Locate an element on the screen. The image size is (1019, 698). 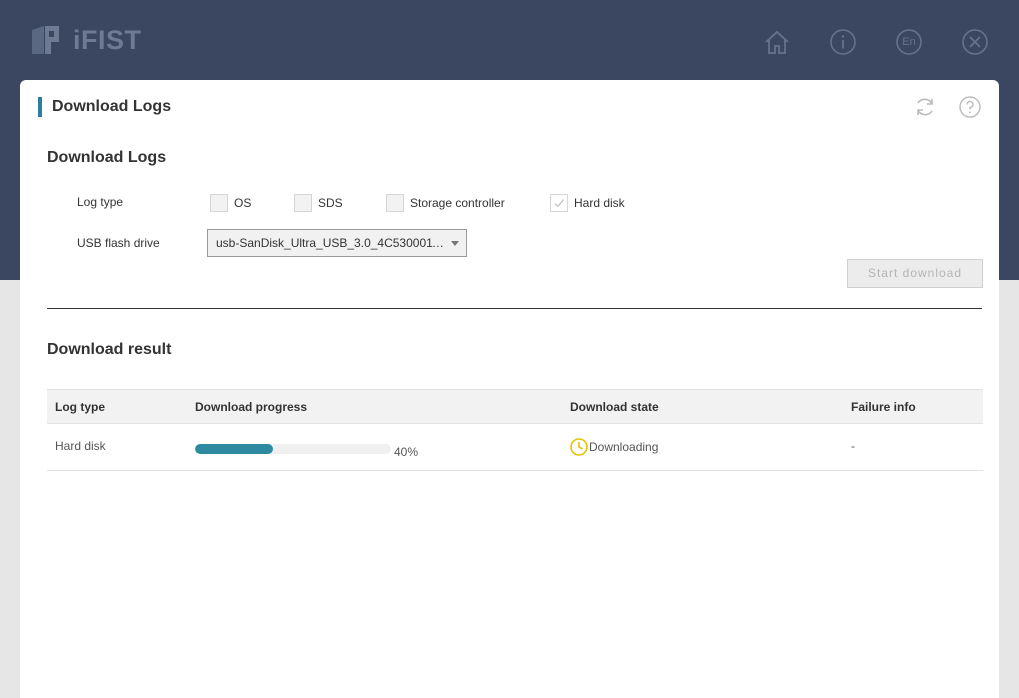
checkbox-sds: SDS is located at coordinates (318, 203).